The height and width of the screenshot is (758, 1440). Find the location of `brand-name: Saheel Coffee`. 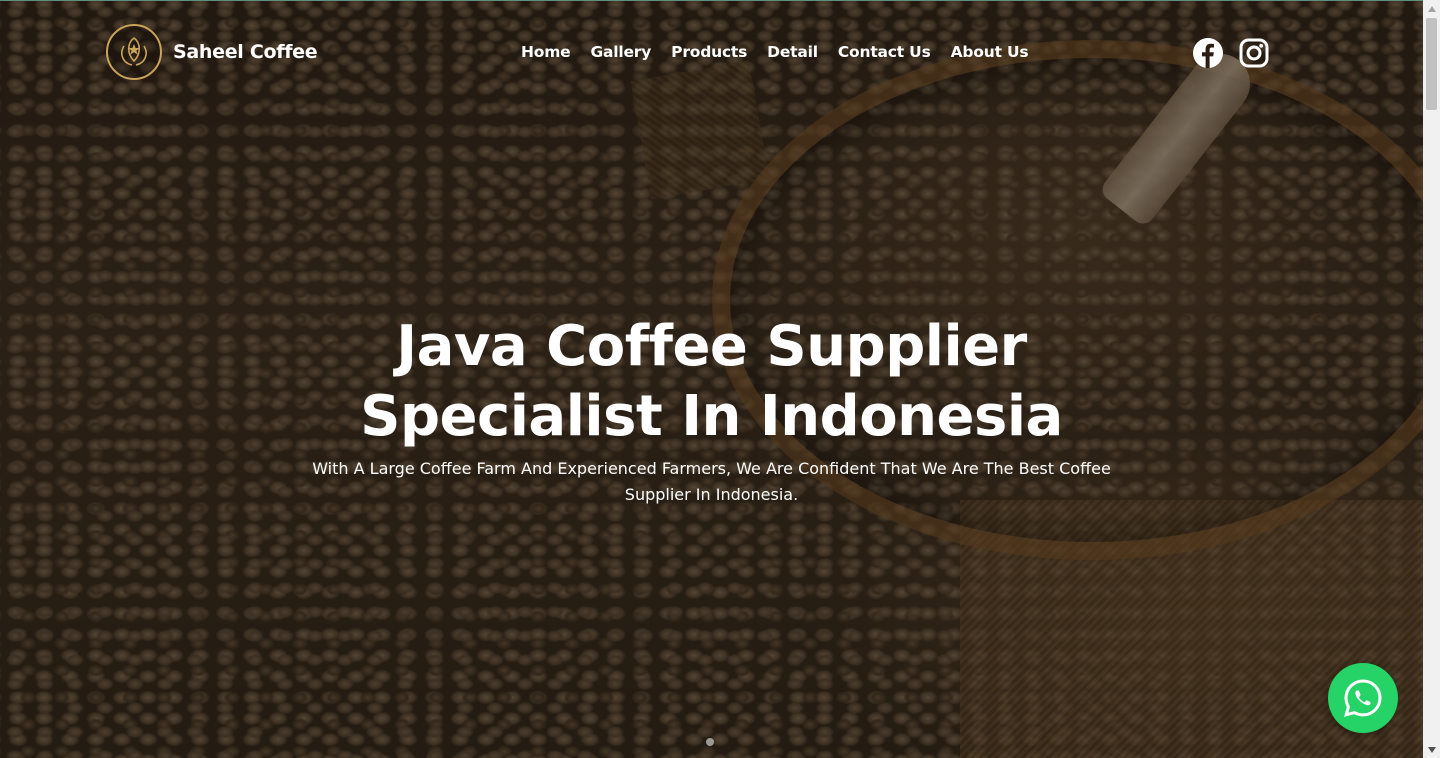

brand-name: Saheel Coffee is located at coordinates (245, 52).